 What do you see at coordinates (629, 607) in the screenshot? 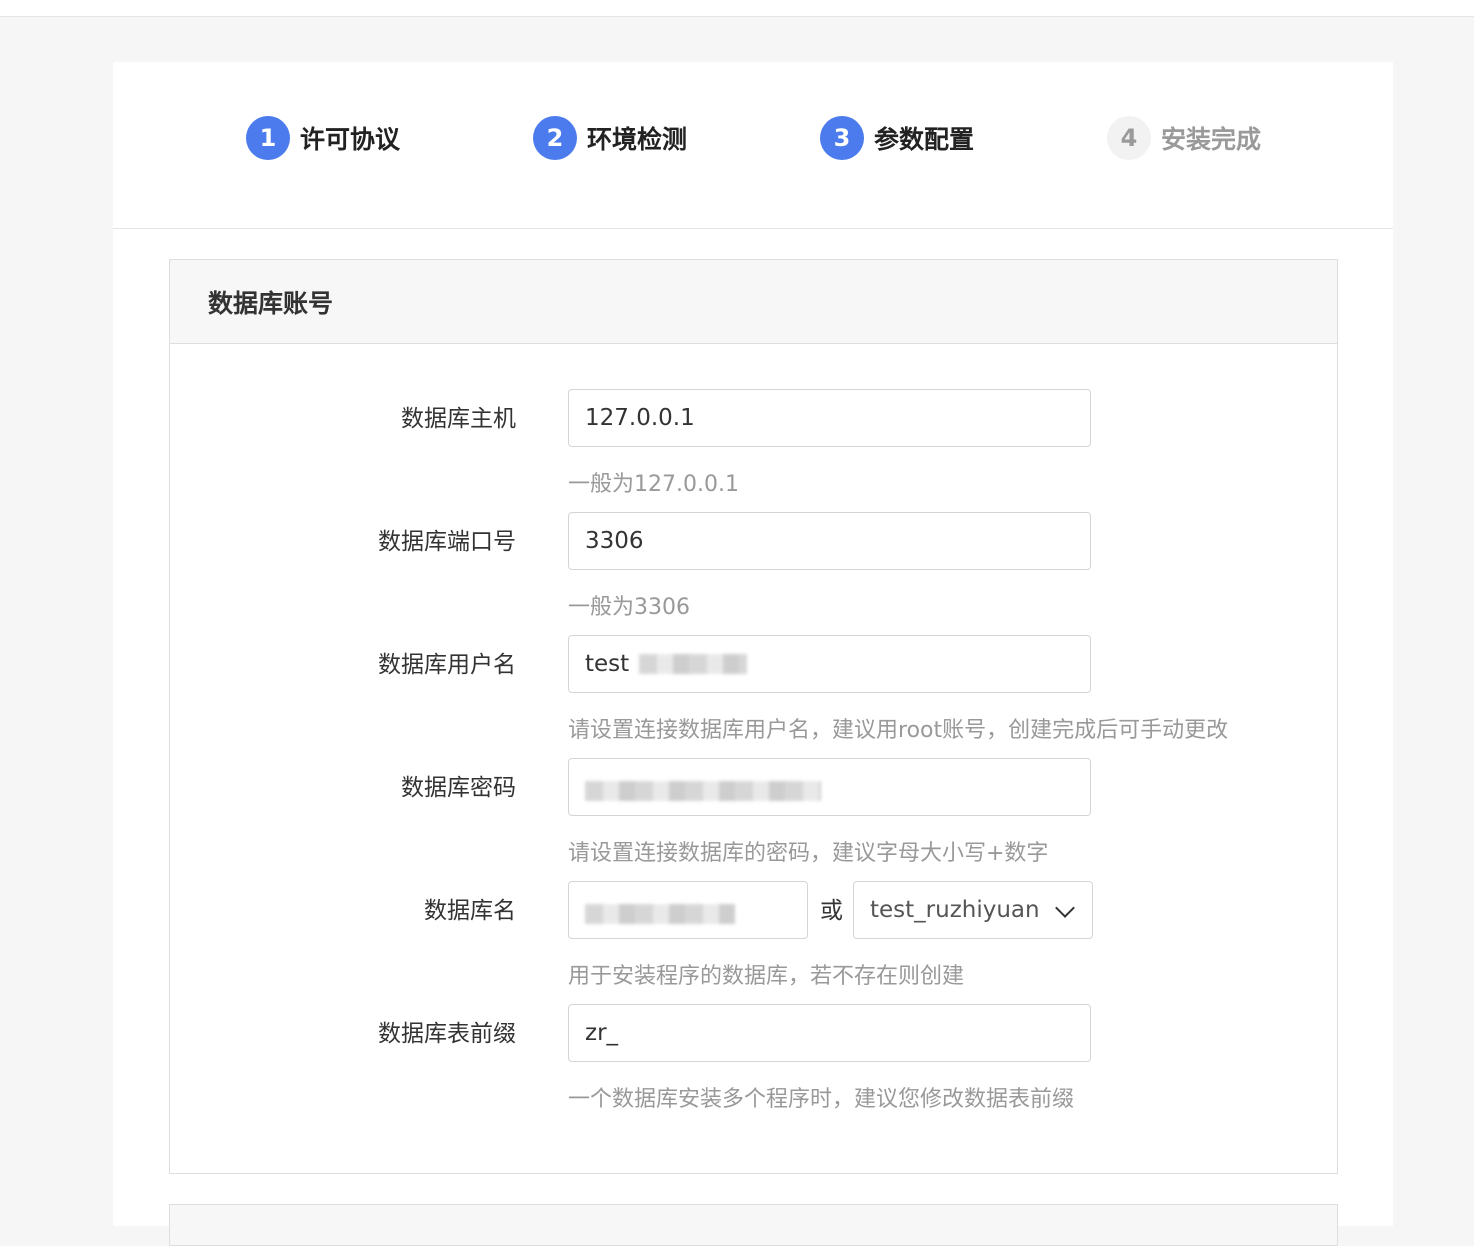
I see `port-hint: 一般为3306` at bounding box center [629, 607].